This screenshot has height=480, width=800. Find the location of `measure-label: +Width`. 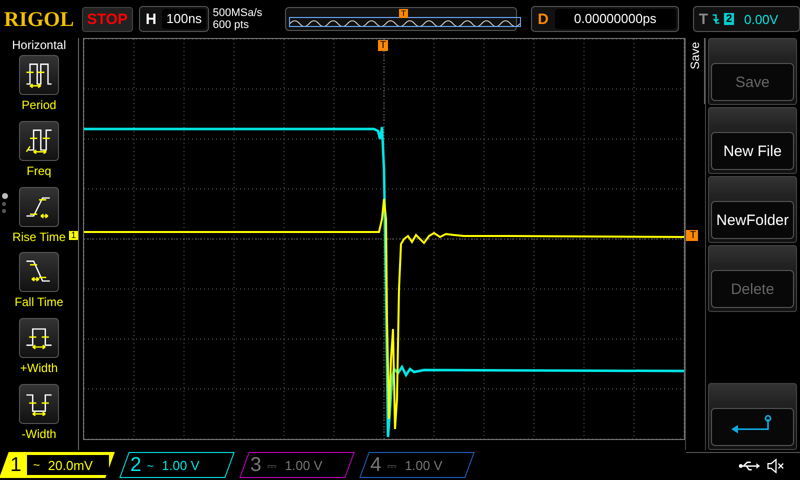

measure-label: +Width is located at coordinates (39, 368).